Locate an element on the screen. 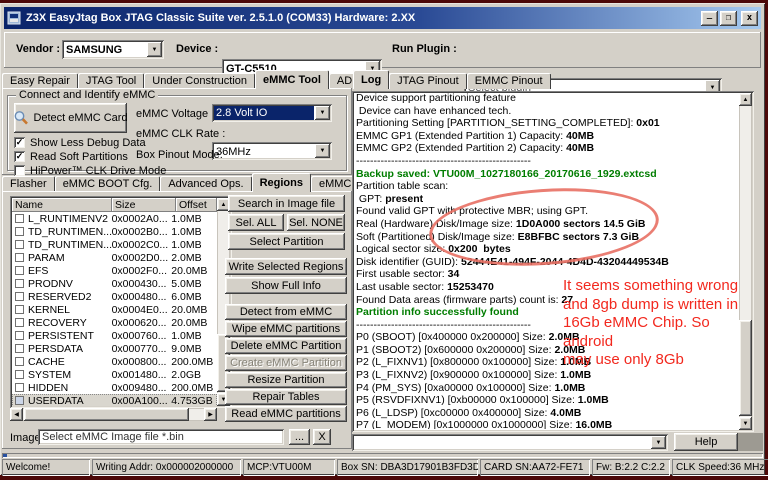 This screenshot has width=768, height=480. logtab-emmc-pinout: EMMC Pinout is located at coordinates (508, 81).